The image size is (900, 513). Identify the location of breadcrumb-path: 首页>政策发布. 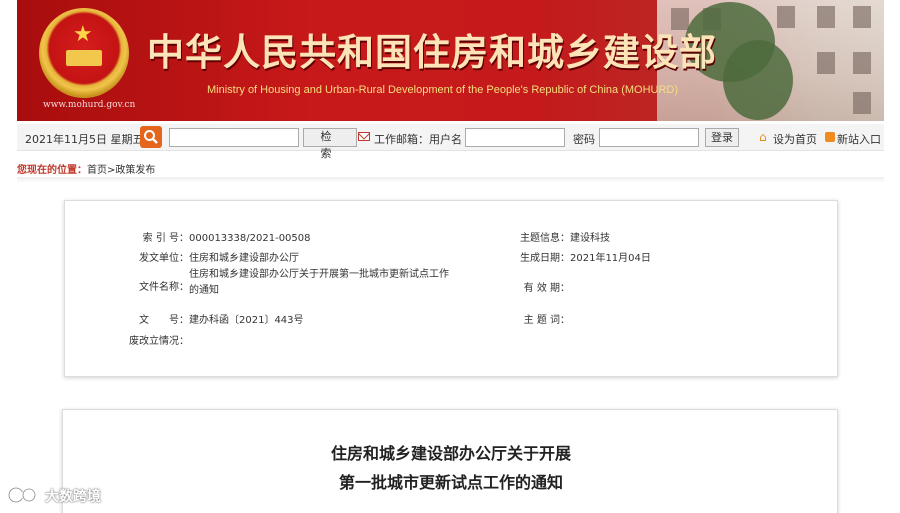
(121, 170).